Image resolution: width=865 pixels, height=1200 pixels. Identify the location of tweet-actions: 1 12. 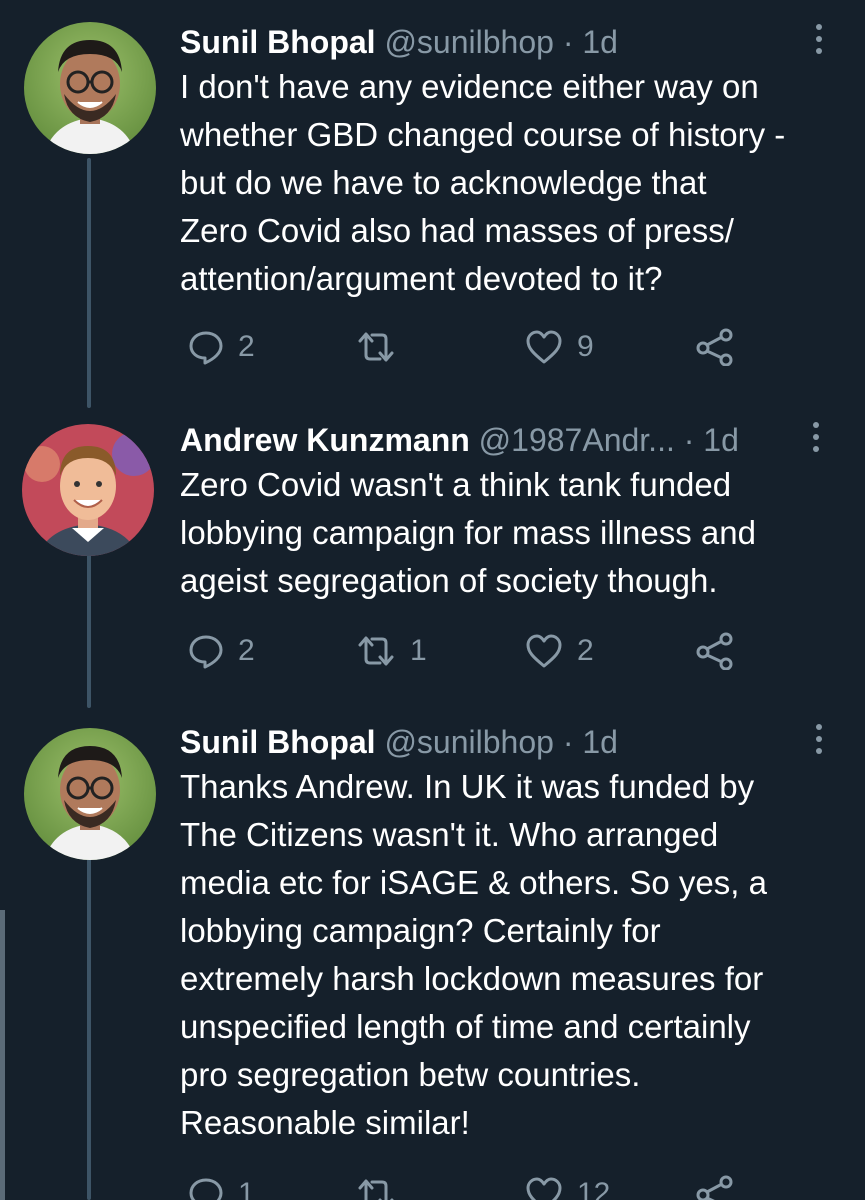
(470, 1185).